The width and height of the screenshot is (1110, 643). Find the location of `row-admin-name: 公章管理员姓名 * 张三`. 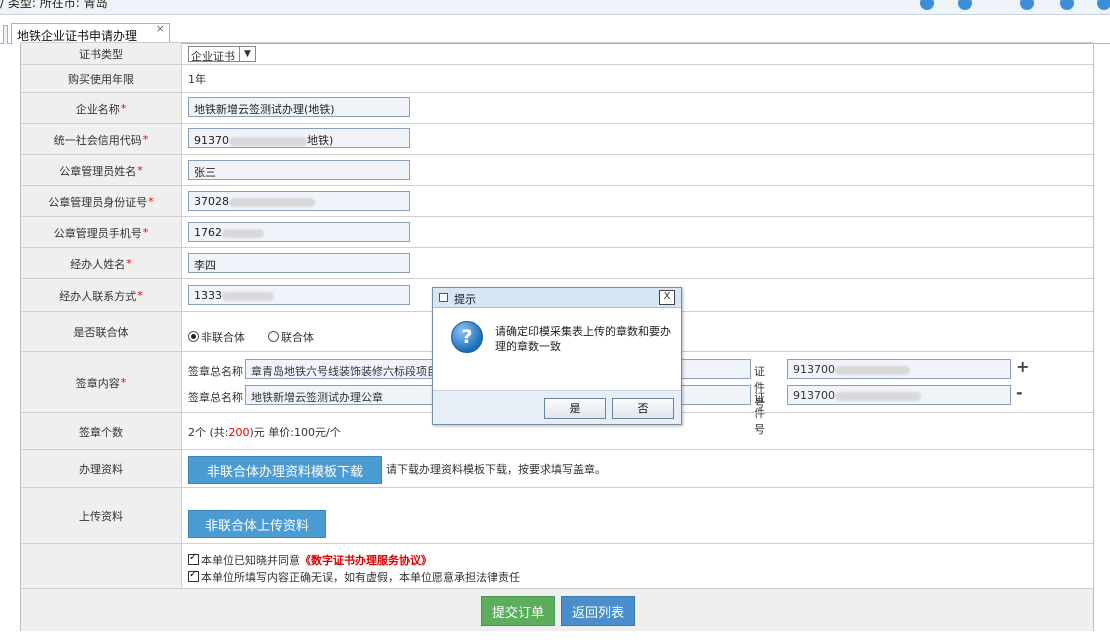

row-admin-name: 公章管理员姓名 * 张三 is located at coordinates (557, 170).